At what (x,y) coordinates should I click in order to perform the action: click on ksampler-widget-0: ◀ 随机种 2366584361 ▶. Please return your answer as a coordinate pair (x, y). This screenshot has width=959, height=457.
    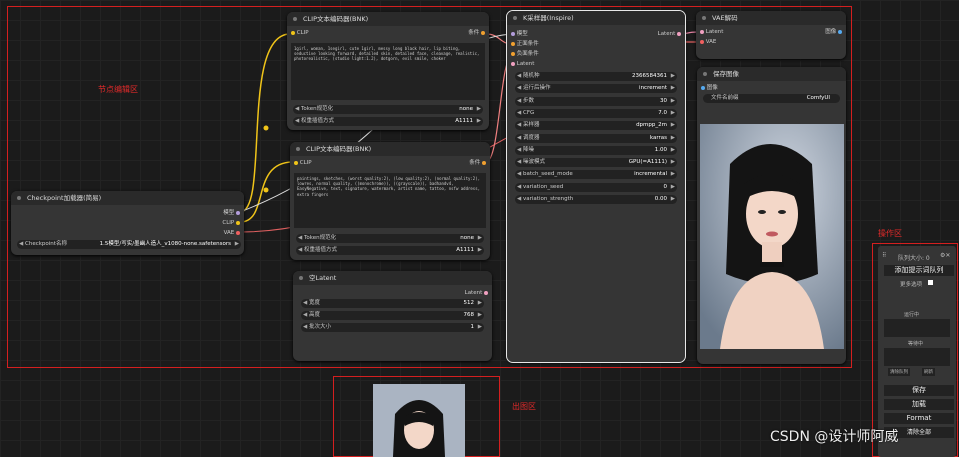
    Looking at the image, I should click on (596, 76).